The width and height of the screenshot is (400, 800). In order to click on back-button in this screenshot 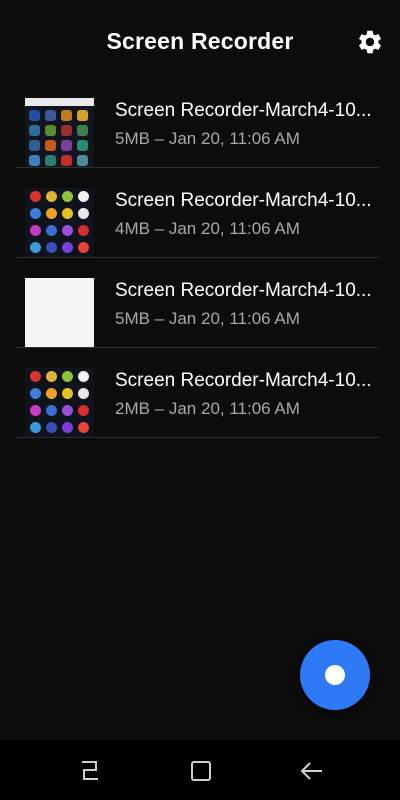, I will do `click(312, 771)`.